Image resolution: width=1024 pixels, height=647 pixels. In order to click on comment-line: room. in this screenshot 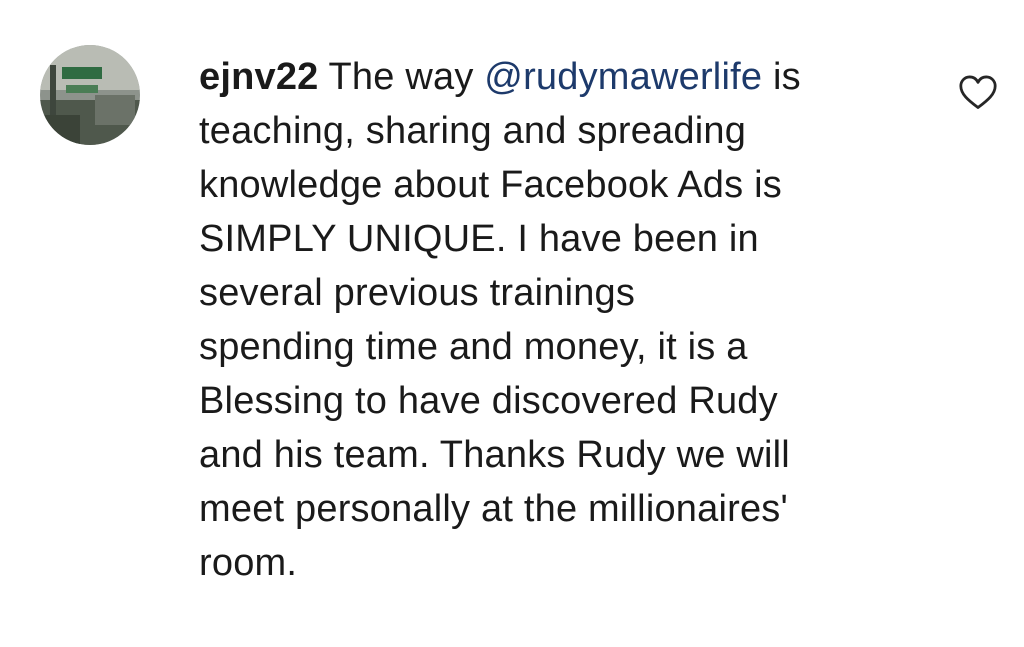, I will do `click(248, 563)`.